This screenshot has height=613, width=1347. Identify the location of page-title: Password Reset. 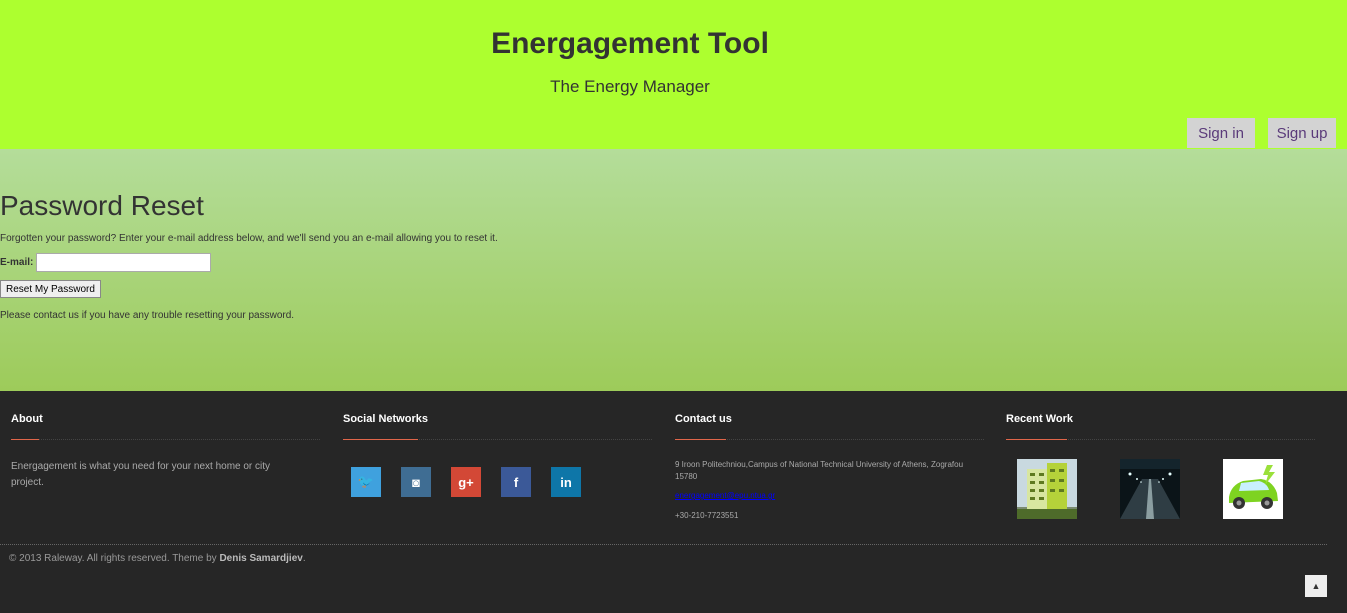
(102, 205).